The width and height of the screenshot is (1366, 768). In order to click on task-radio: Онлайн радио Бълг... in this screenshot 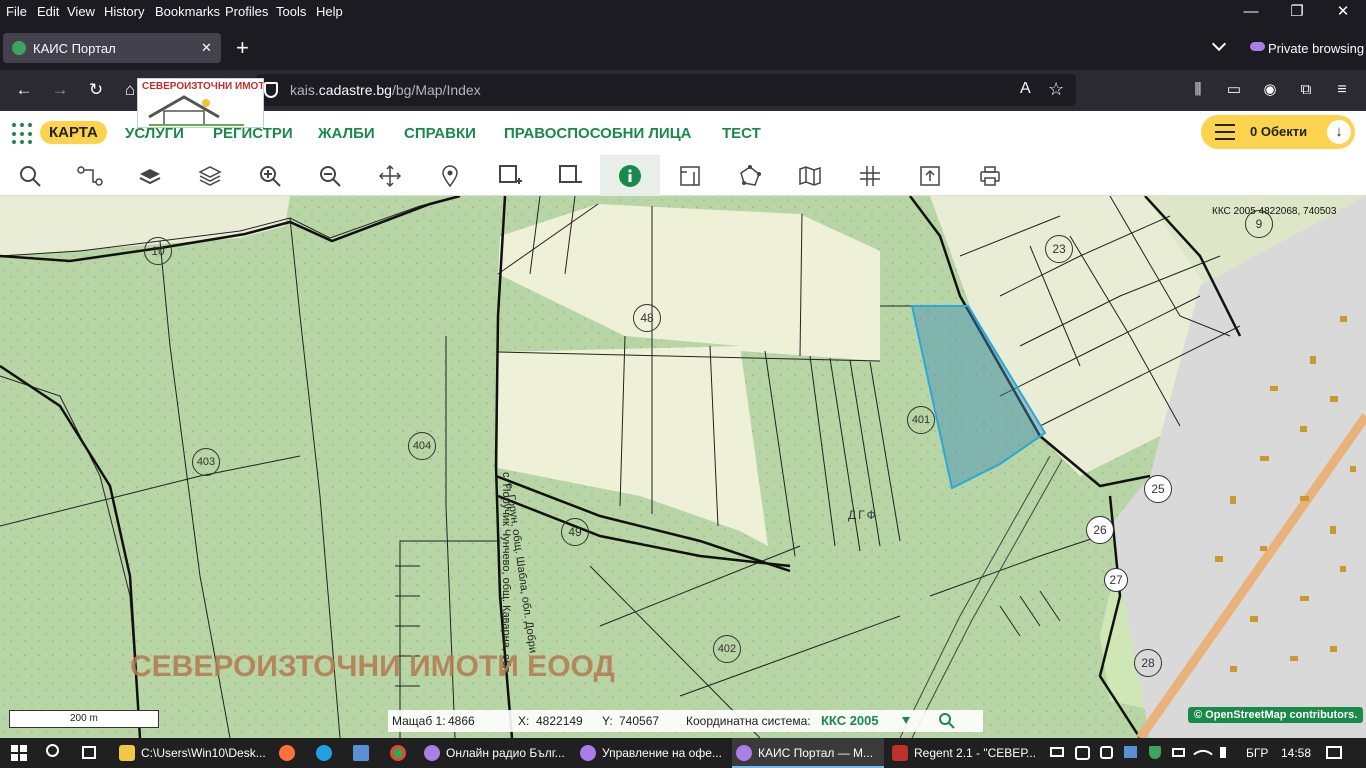, I will do `click(496, 753)`.